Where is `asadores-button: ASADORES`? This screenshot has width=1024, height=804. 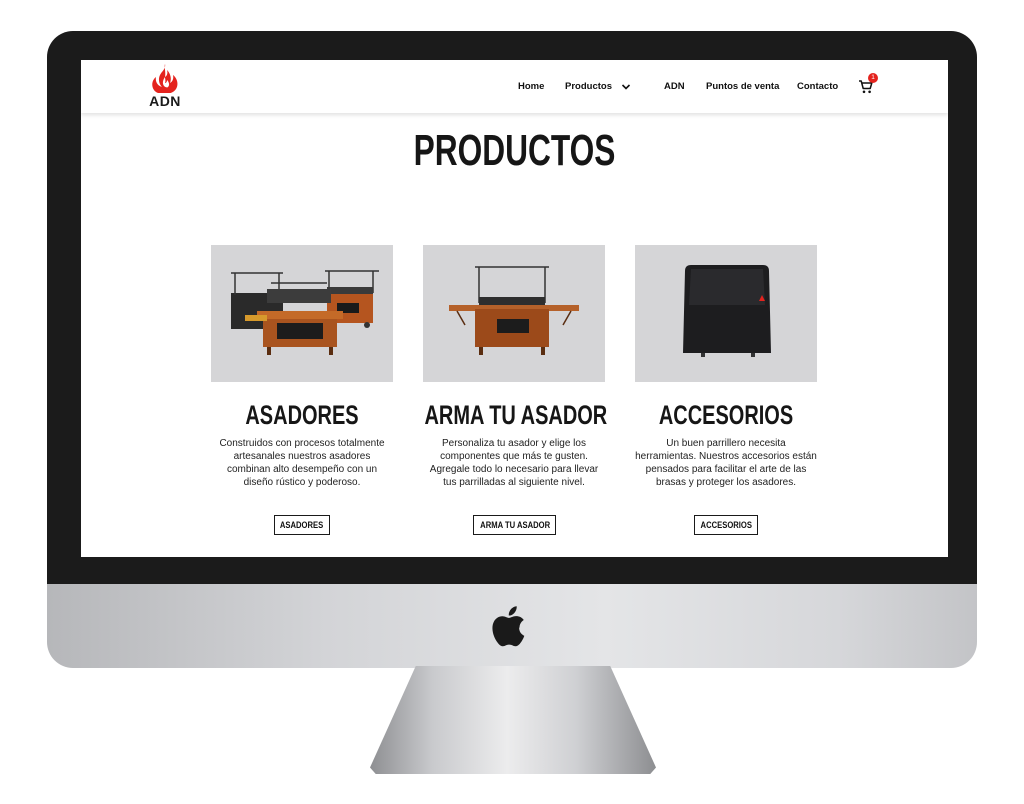 asadores-button: ASADORES is located at coordinates (302, 525).